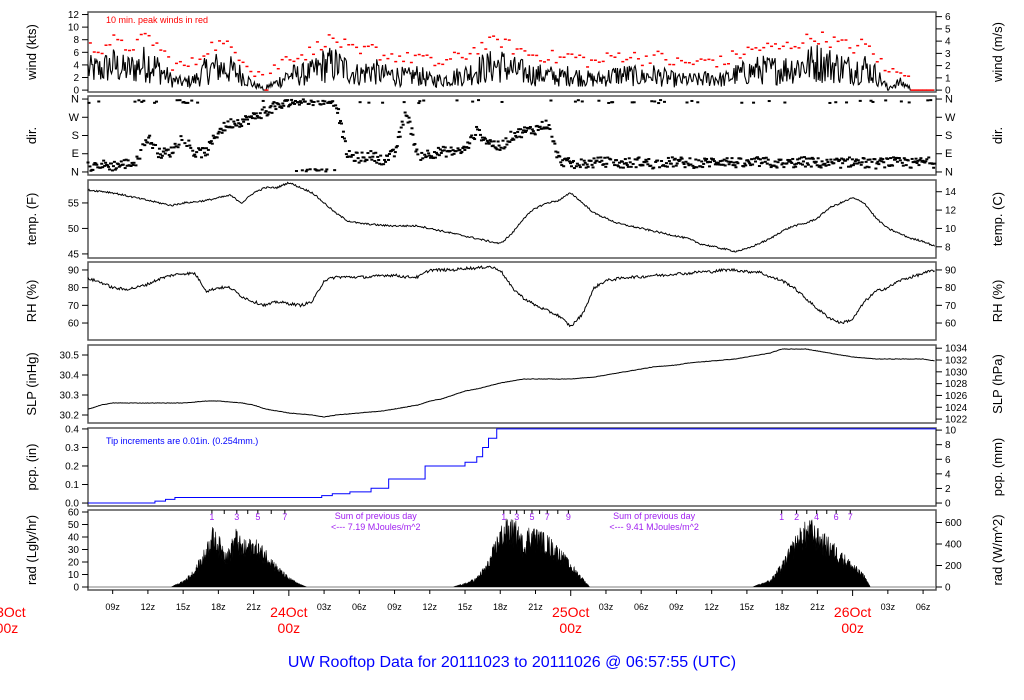 The image size is (1024, 700). Describe the element at coordinates (956, 384) in the screenshot. I see `y-tick-label-right: 1028` at that location.